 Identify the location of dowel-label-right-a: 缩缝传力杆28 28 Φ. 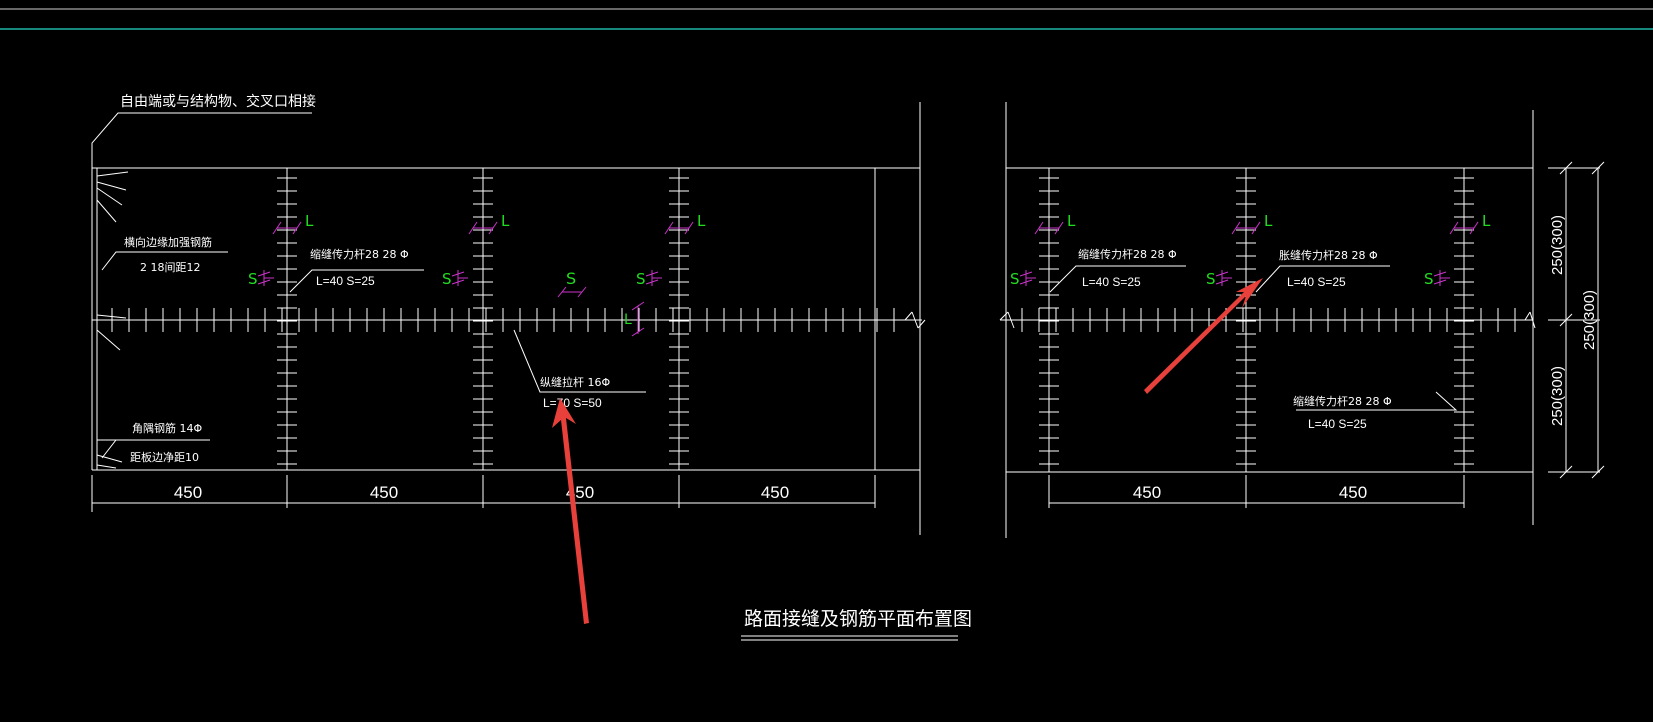
(1127, 254).